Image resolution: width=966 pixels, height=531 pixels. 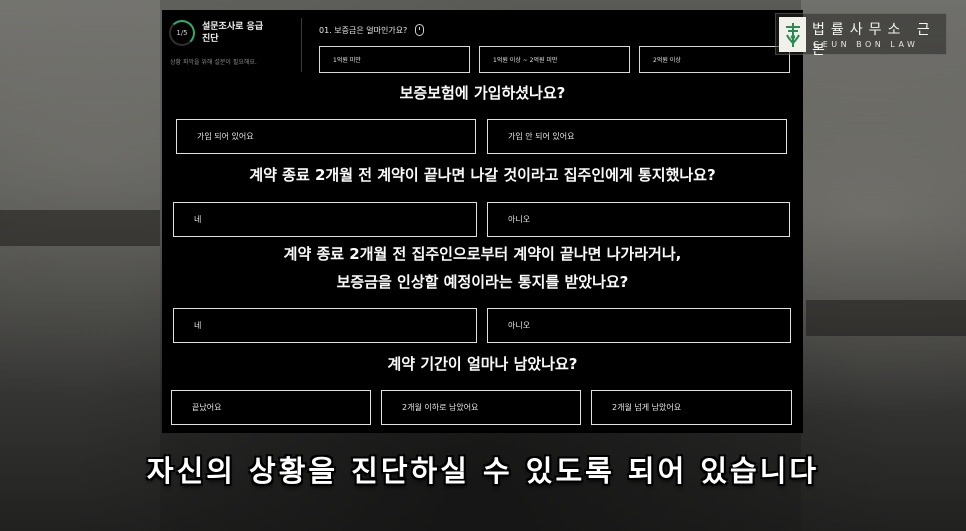 What do you see at coordinates (482, 175) in the screenshot?
I see `question-notice-to-landlord: 계약 종료 2개월 전 계약이 끝나면 나갈 것이라고 집주인에게 통지했나요?` at bounding box center [482, 175].